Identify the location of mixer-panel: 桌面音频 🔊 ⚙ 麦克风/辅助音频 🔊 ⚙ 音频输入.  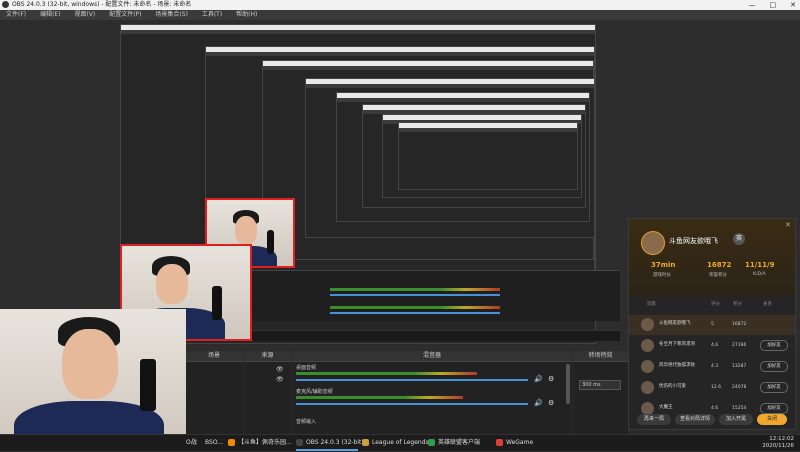
(432, 398).